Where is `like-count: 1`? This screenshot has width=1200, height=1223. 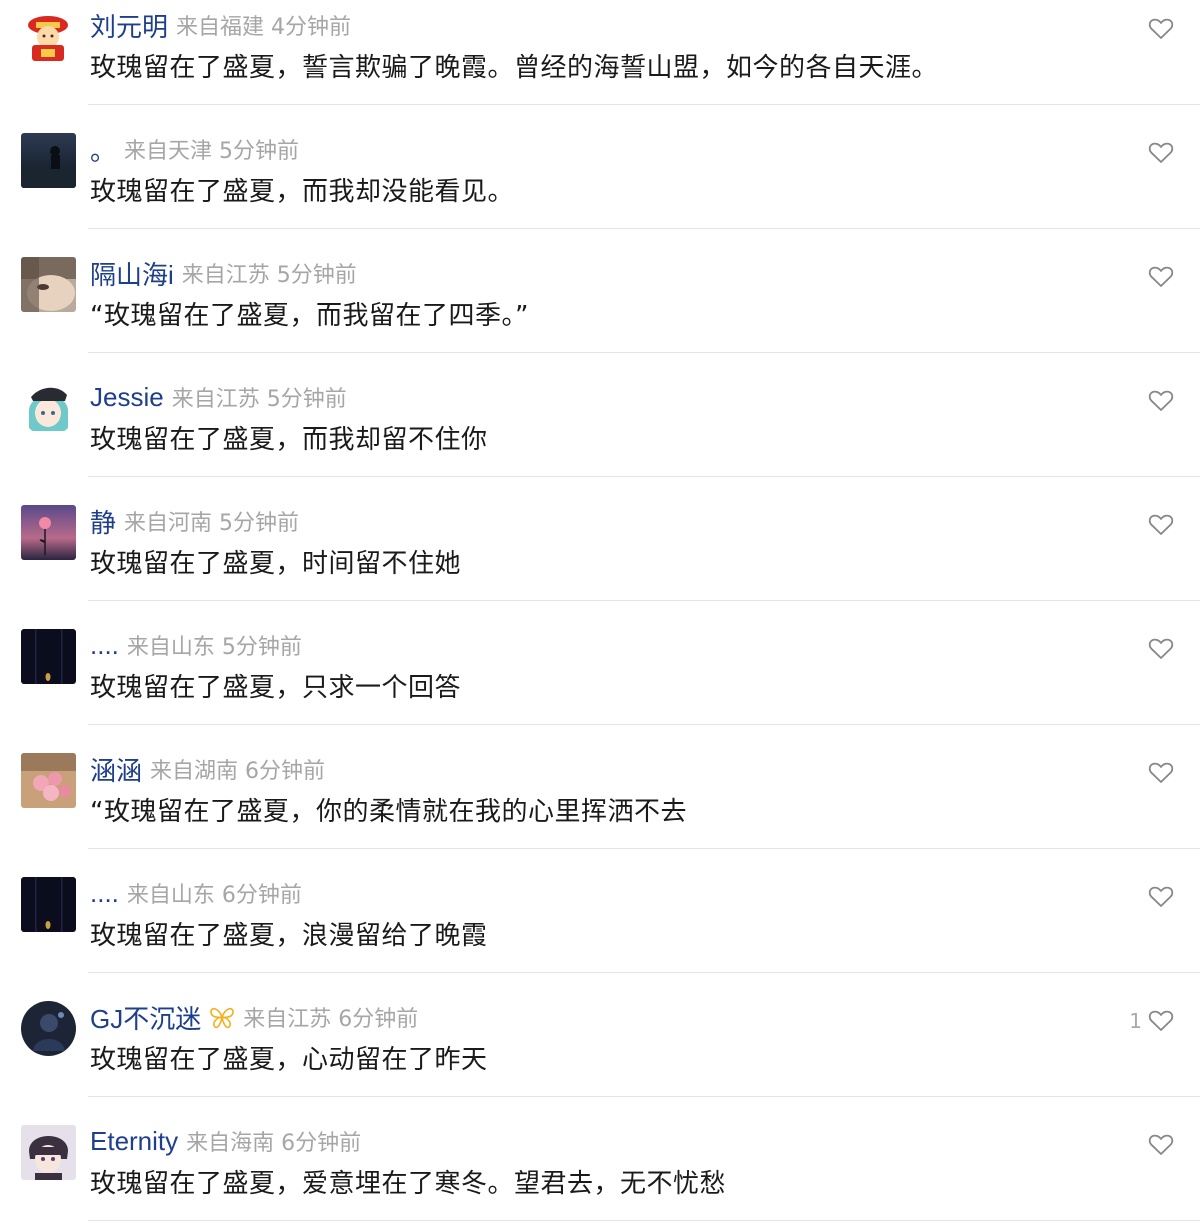
like-count: 1 is located at coordinates (1135, 1021).